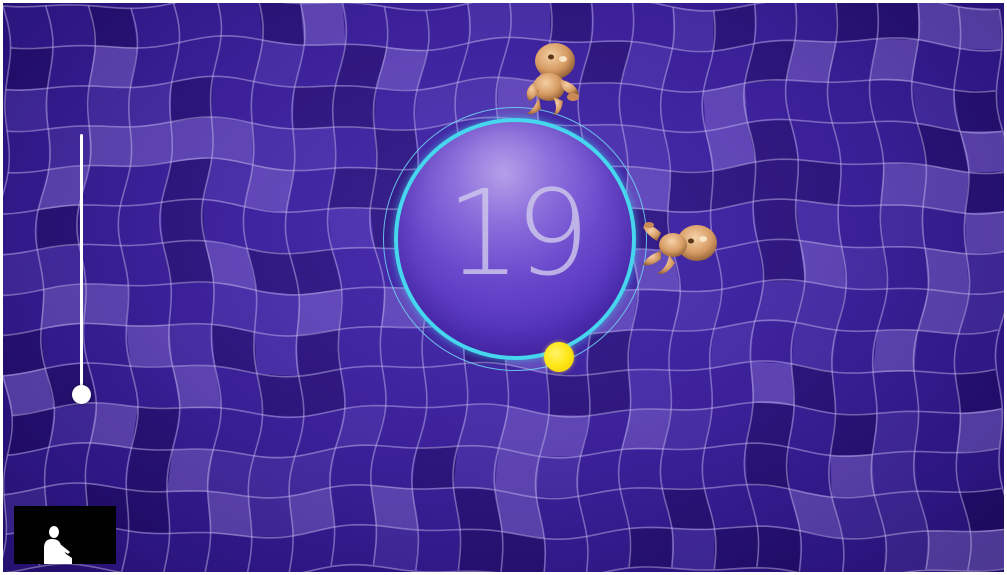 This screenshot has width=1007, height=575. I want to click on dial-face: 19, so click(515, 245).